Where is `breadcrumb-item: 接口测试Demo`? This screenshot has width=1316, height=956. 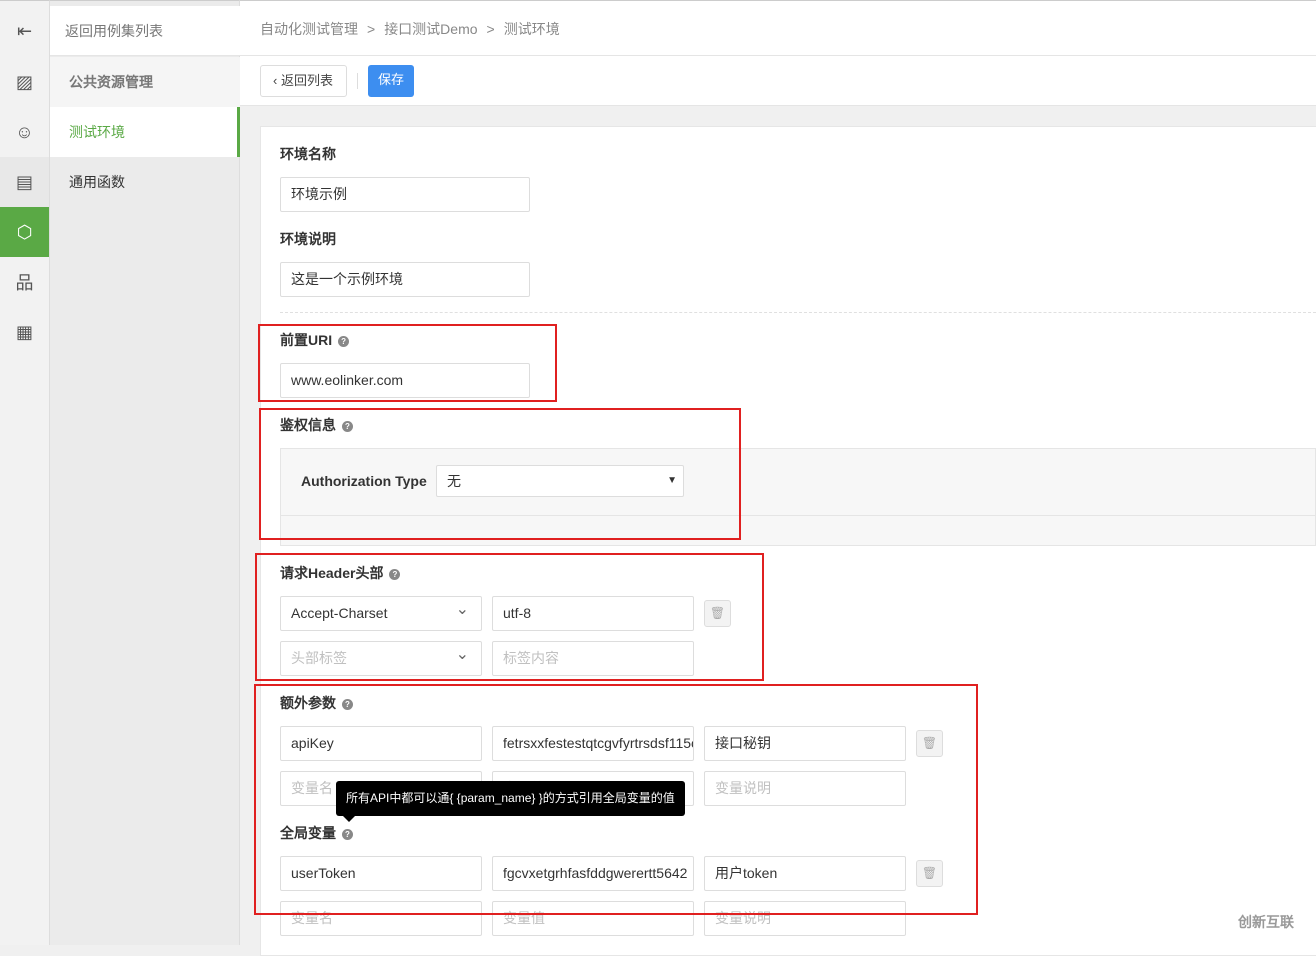
breadcrumb-item: 接口测试Demo is located at coordinates (430, 29).